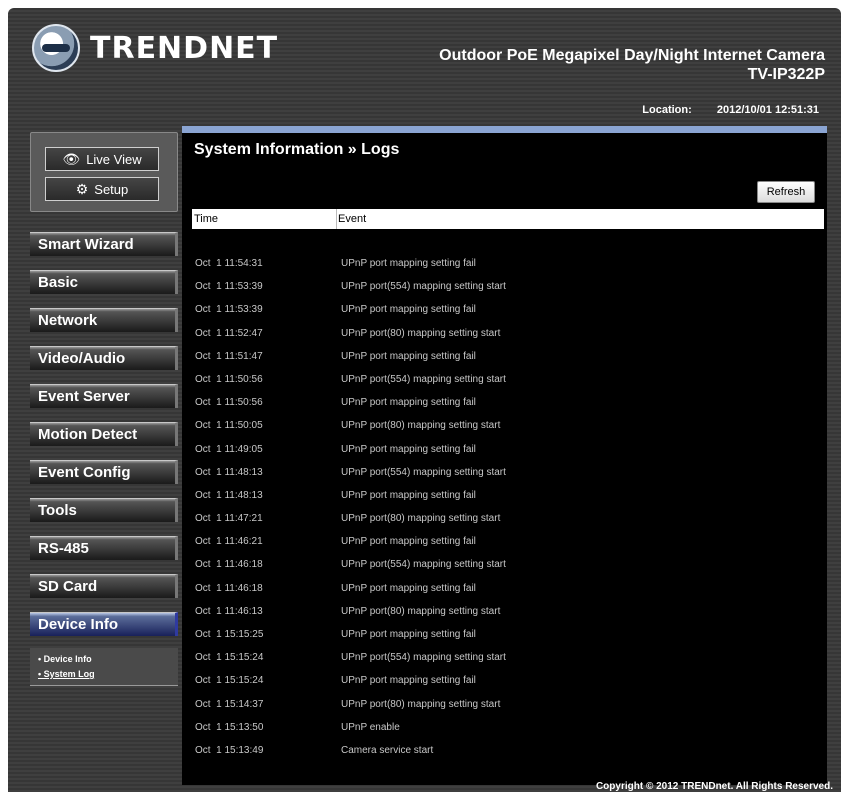 This screenshot has width=849, height=794. Describe the element at coordinates (104, 282) in the screenshot. I see `sidebar-item-basic: Basic` at that location.